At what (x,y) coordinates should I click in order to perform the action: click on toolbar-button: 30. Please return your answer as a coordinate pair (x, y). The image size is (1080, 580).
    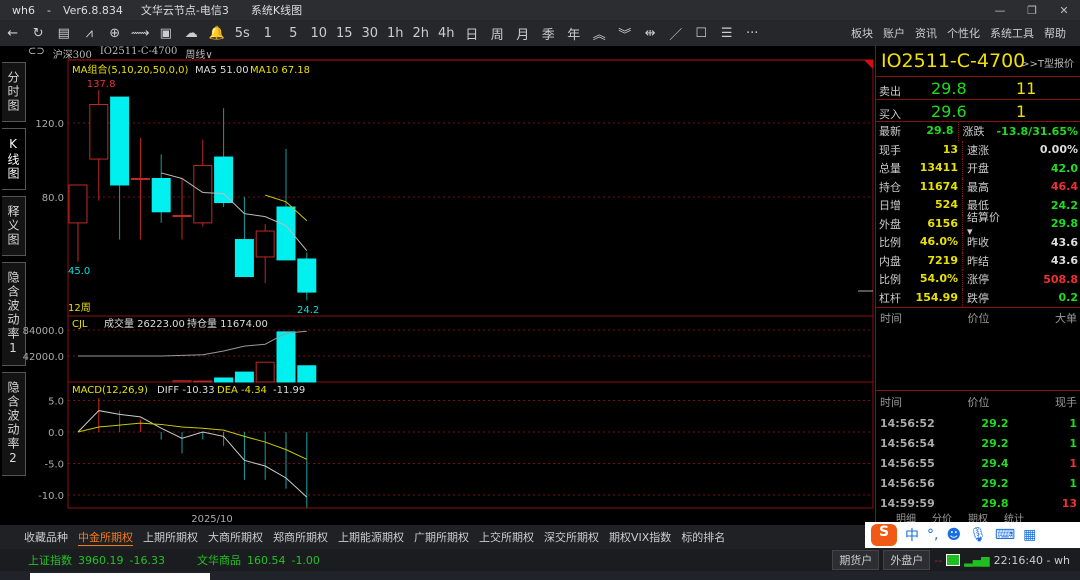
    Looking at the image, I should click on (370, 33).